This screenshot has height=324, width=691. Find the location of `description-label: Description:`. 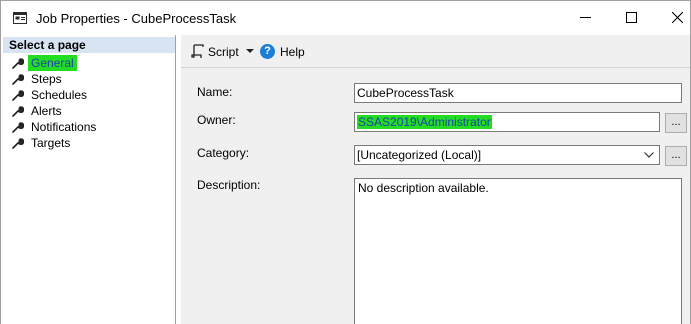

description-label: Description: is located at coordinates (229, 185).